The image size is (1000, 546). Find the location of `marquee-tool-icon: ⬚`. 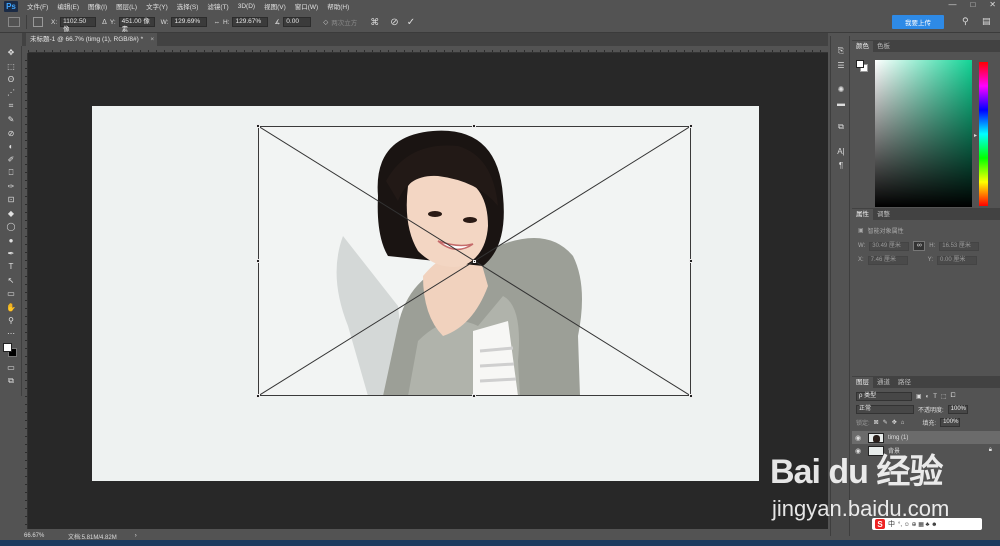

marquee-tool-icon: ⬚ is located at coordinates (11, 65).